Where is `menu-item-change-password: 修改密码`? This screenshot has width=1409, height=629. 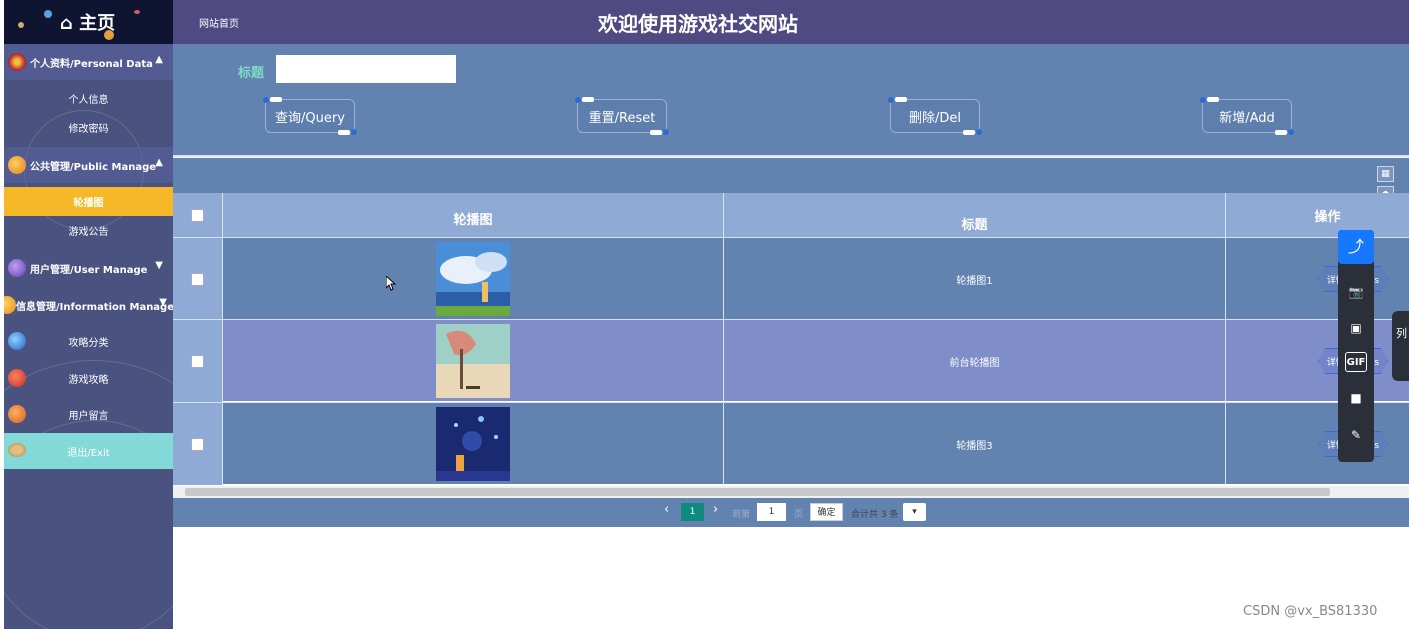
menu-item-change-password: 修改密码 is located at coordinates (88, 127).